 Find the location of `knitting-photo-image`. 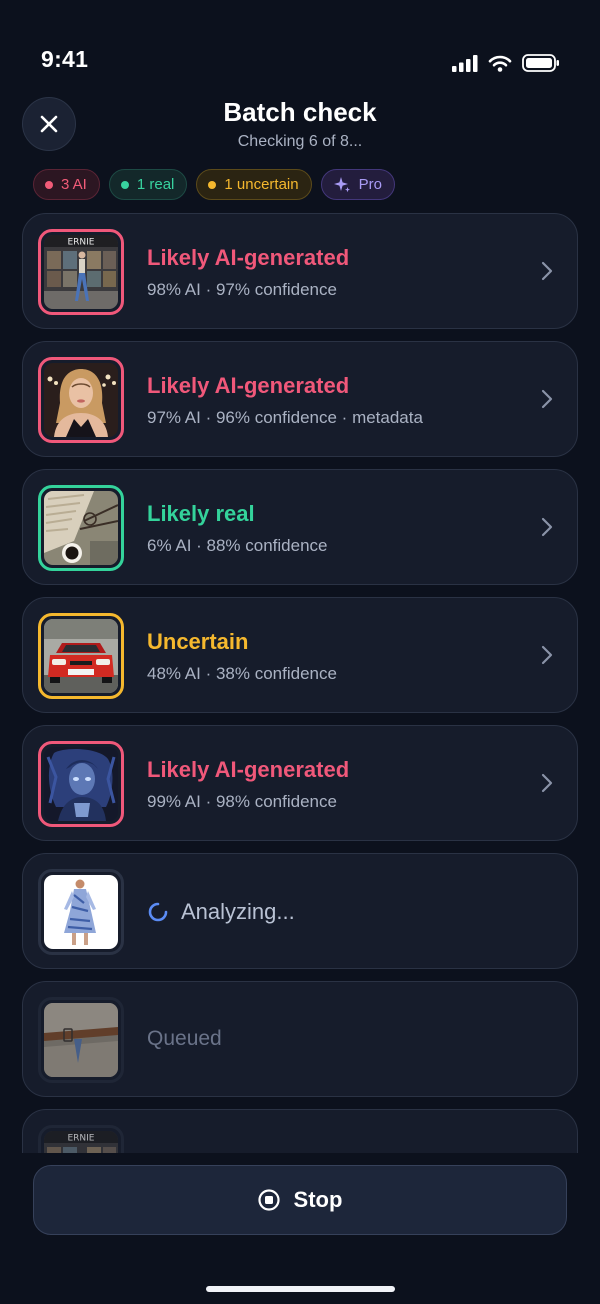

knitting-photo-image is located at coordinates (81, 528).